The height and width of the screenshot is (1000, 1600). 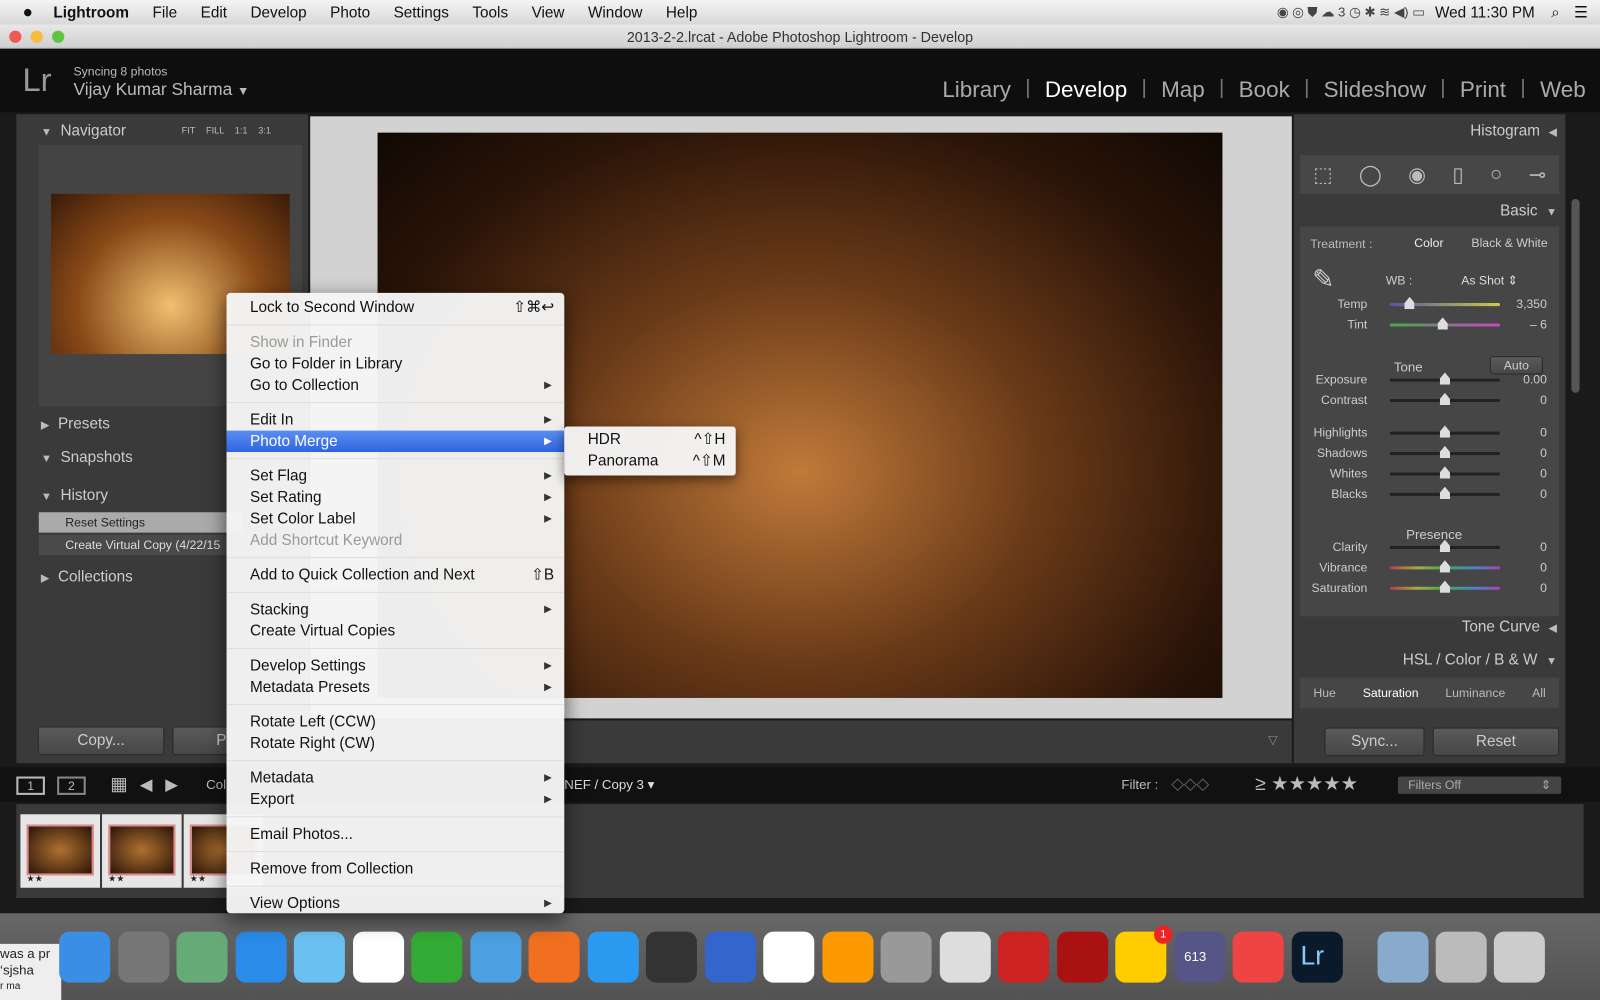 I want to click on system-prefs-icon, so click(x=906, y=957).